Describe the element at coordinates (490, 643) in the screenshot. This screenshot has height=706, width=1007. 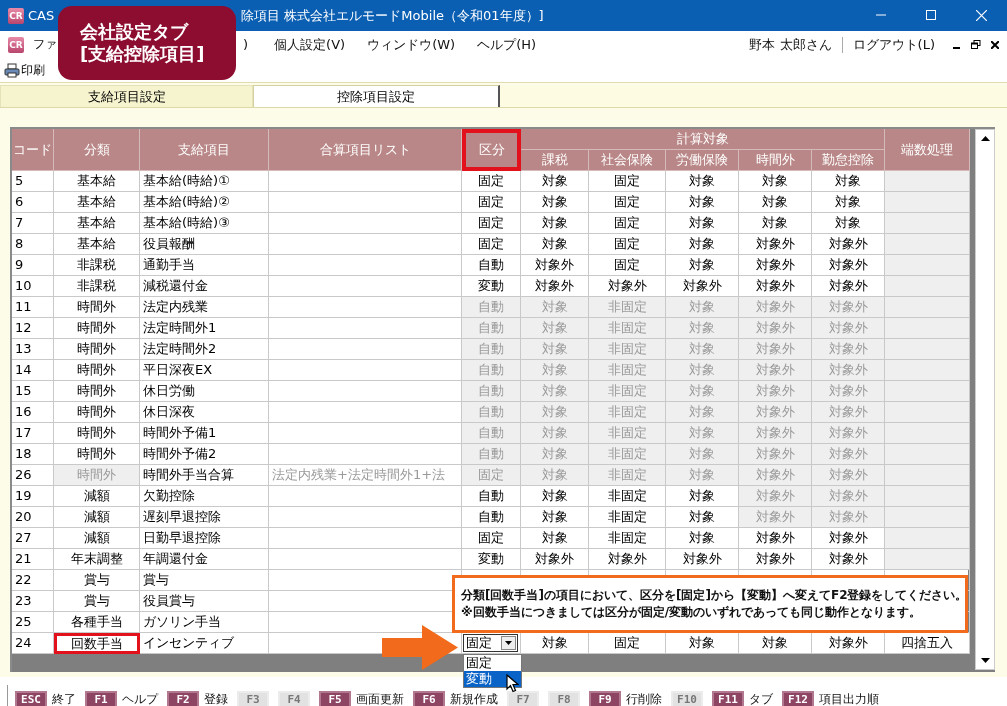
I see `dropdown-field: 固定` at that location.